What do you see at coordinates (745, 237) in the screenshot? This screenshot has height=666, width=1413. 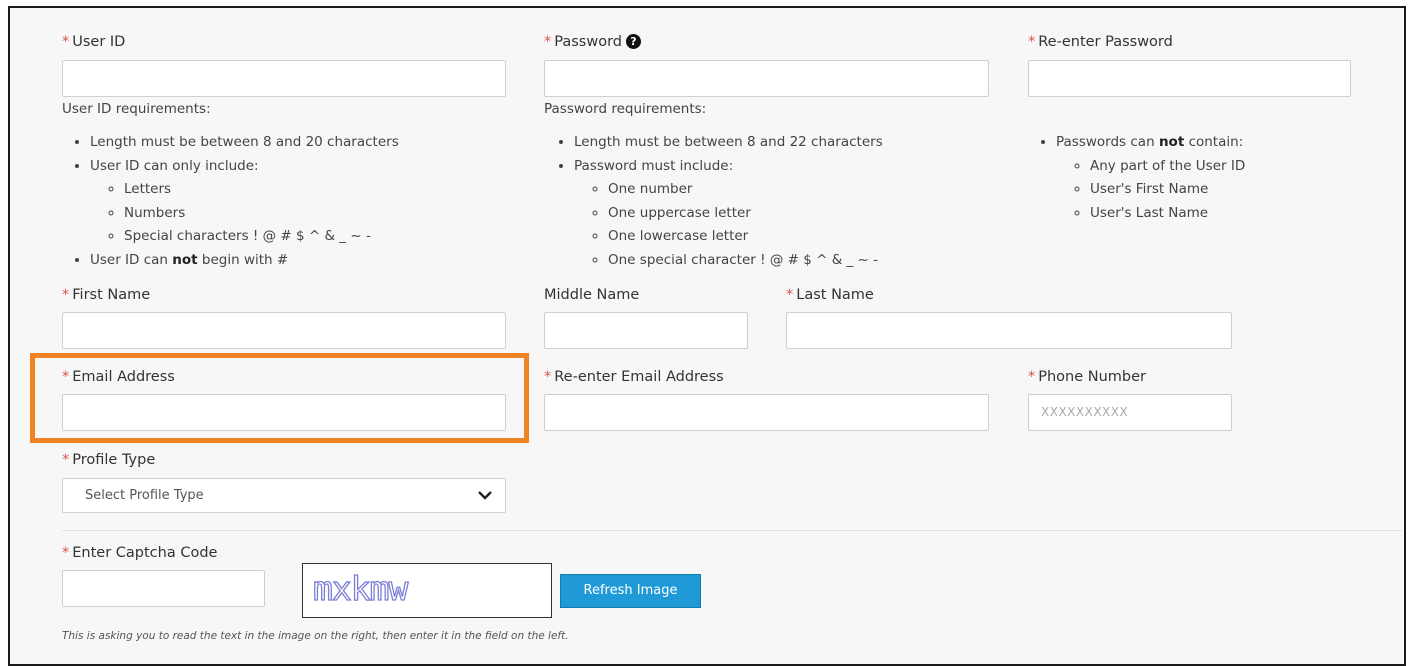 I see `list-item: One lowercase letter` at bounding box center [745, 237].